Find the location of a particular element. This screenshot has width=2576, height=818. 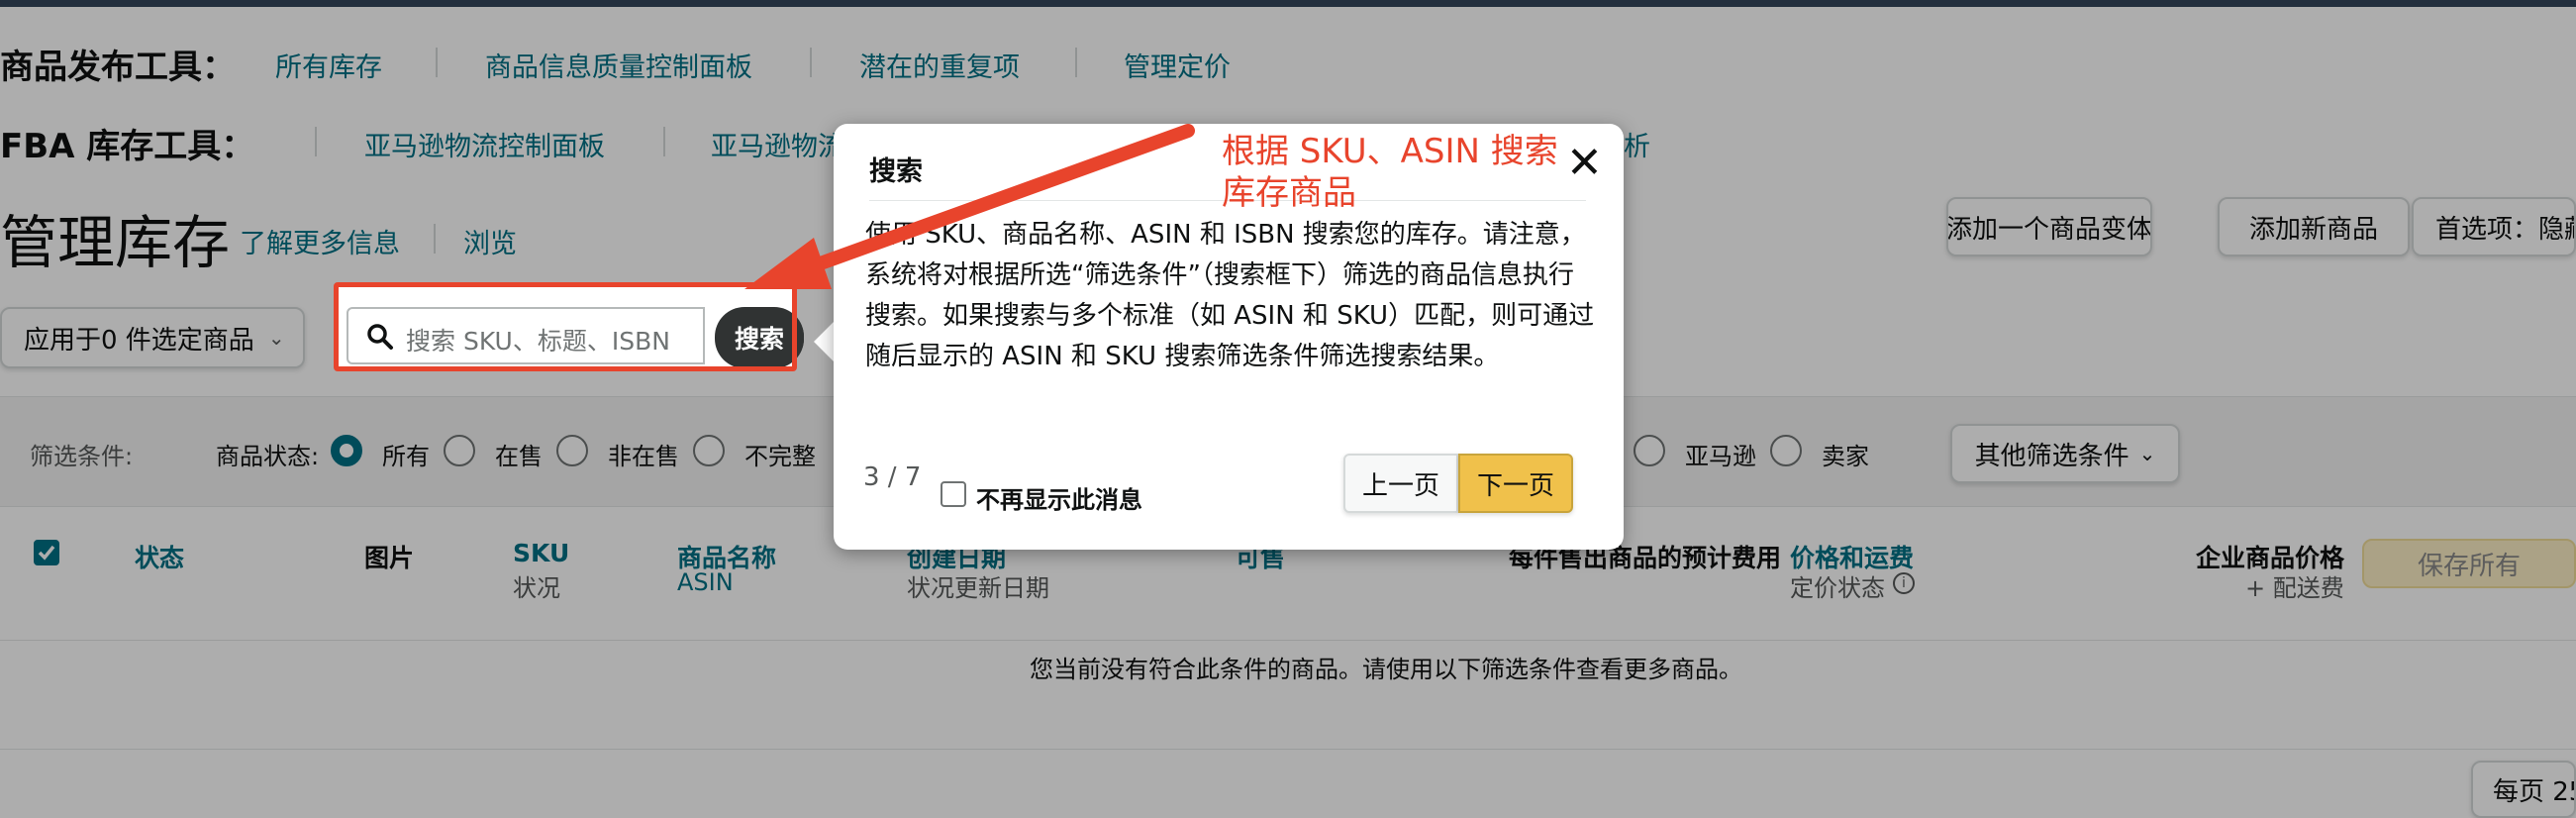

annotation-callout-line1: 根据 SKU、ASIN 搜索 is located at coordinates (1390, 151).